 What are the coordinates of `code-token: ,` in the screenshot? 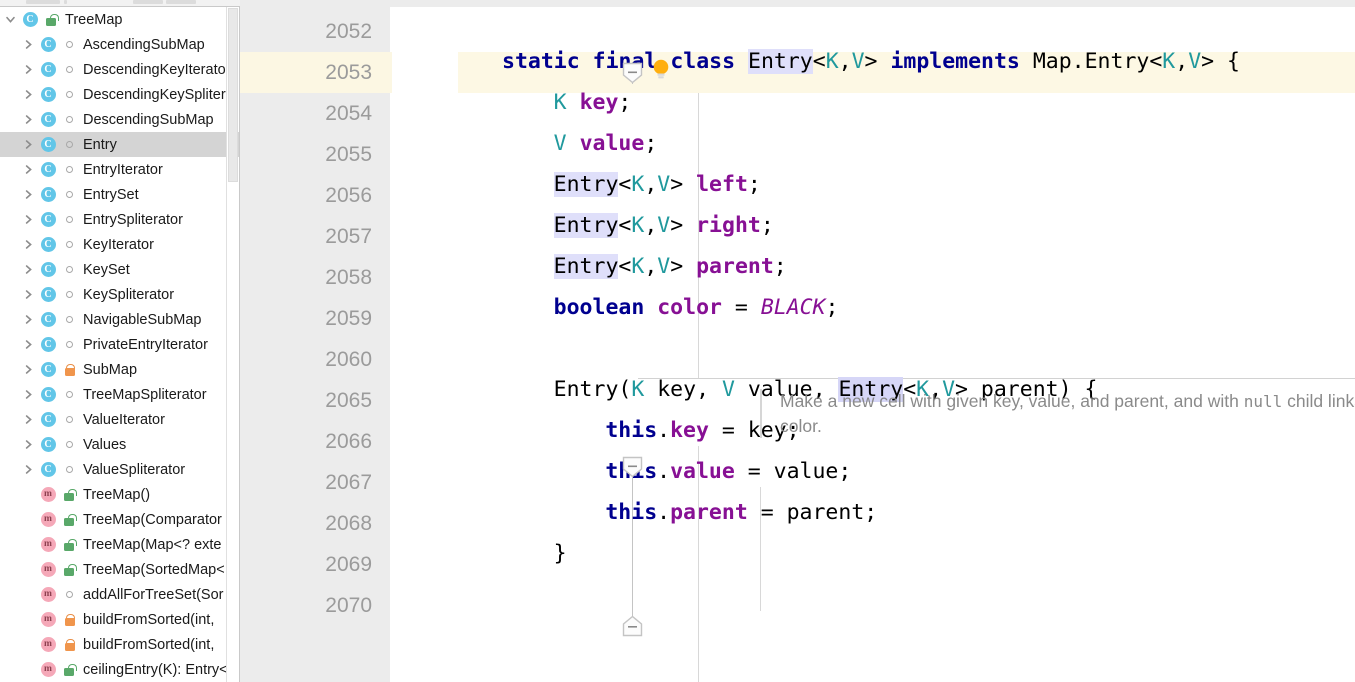 It's located at (651, 266).